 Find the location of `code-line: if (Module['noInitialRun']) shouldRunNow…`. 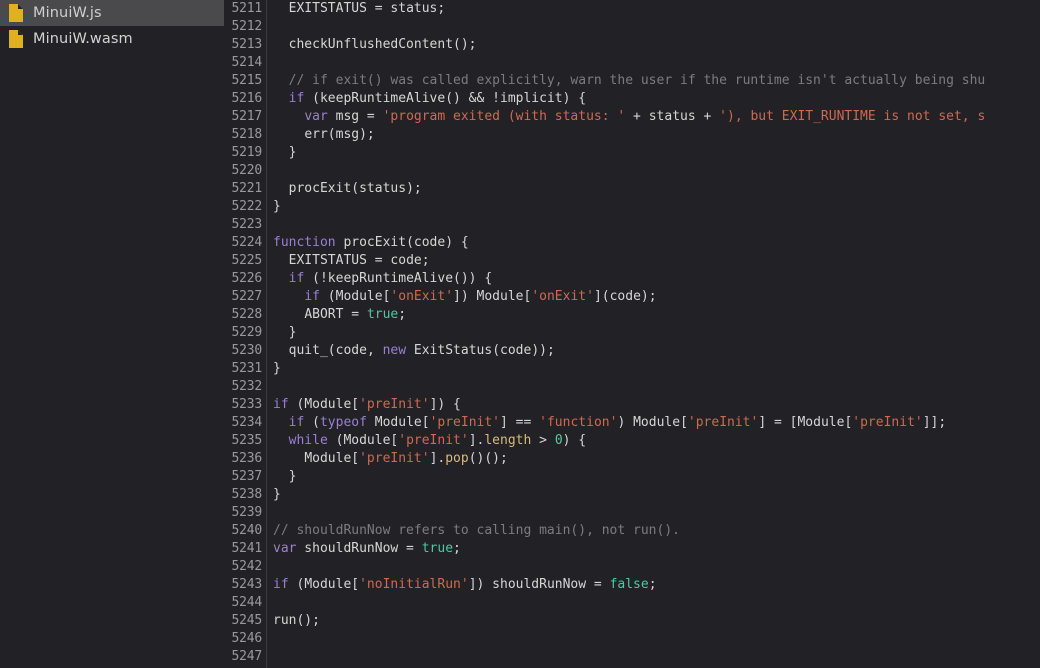

code-line: if (Module['noInitialRun']) shouldRunNow… is located at coordinates (656, 585).